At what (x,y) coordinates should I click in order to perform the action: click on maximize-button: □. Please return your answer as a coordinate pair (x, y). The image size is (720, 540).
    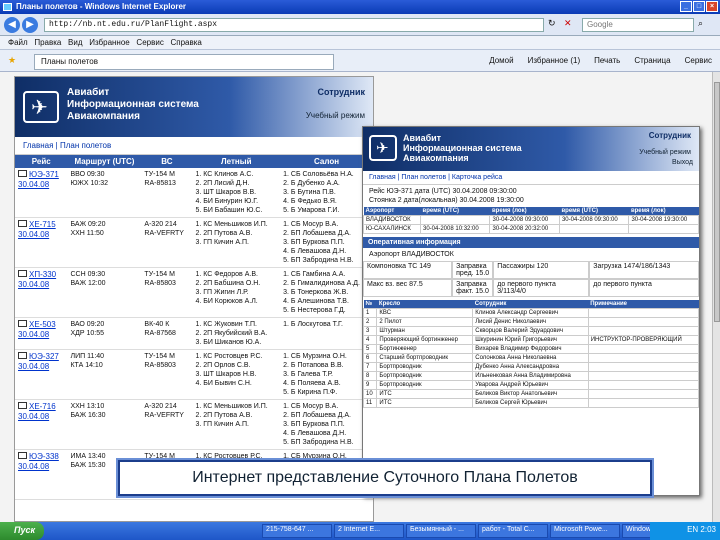
    Looking at the image, I should click on (699, 6).